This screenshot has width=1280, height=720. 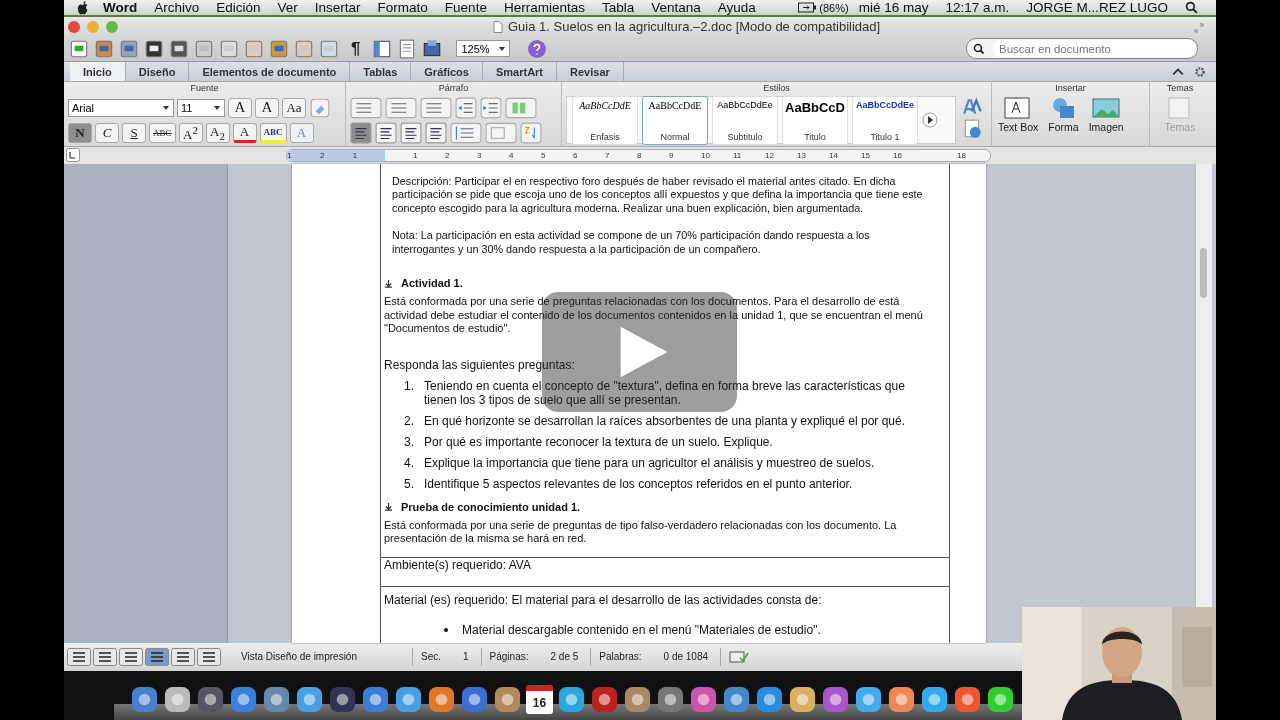 What do you see at coordinates (1203, 386) in the screenshot?
I see `scrollbar` at bounding box center [1203, 386].